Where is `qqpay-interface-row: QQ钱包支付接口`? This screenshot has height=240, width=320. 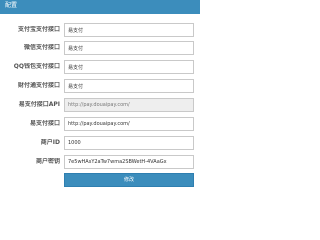
qqpay-interface-row: QQ钱包支付接口 is located at coordinates (100, 67).